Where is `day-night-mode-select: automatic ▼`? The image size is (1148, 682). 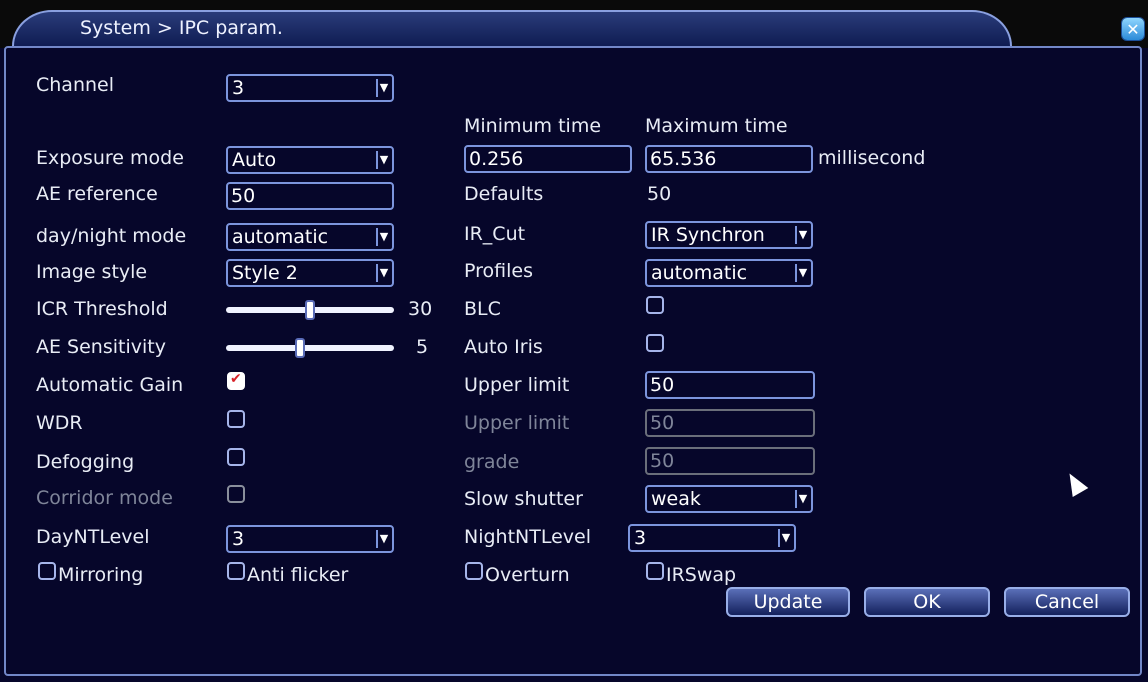 day-night-mode-select: automatic ▼ is located at coordinates (310, 237).